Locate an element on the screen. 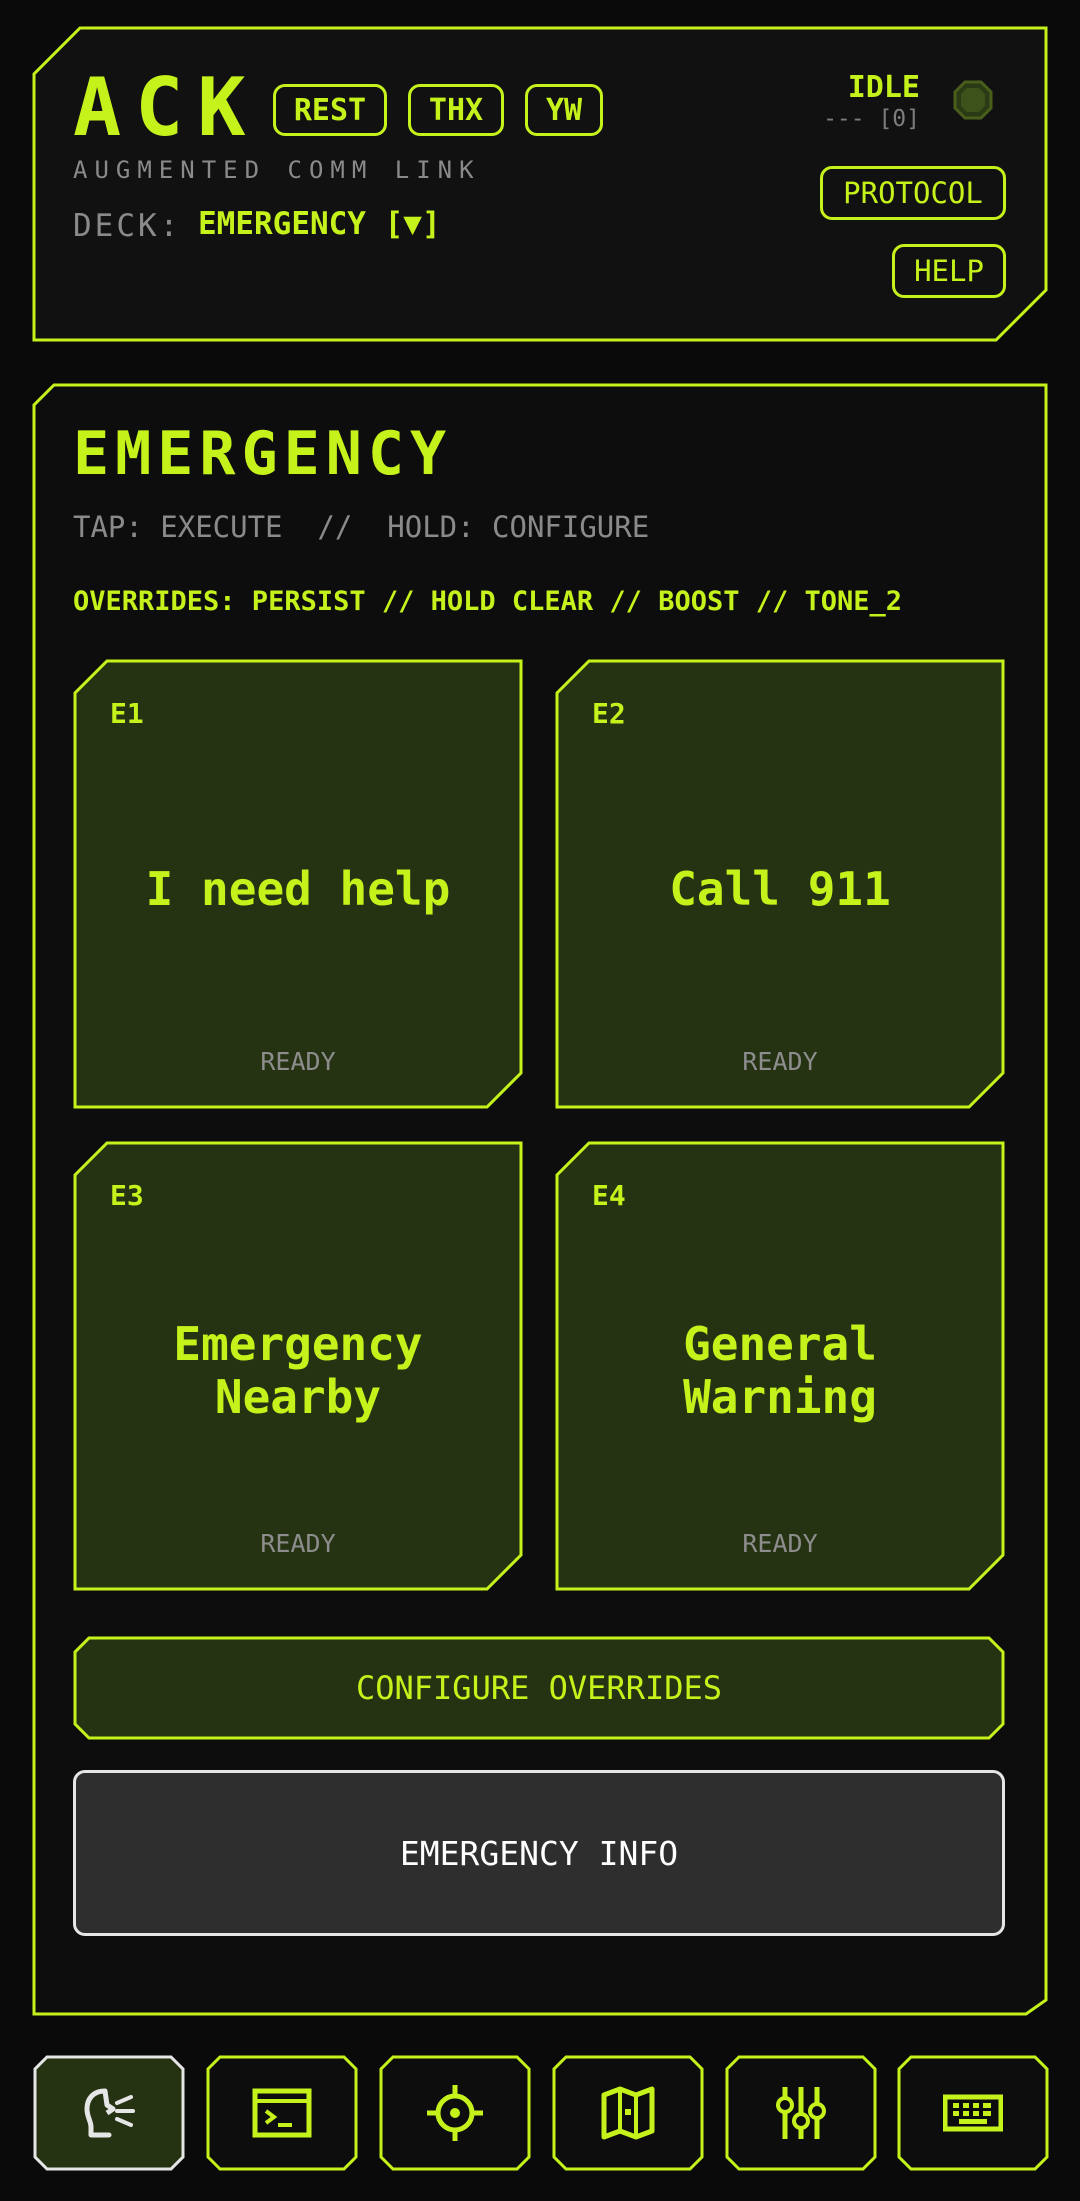  tile-code: E2 is located at coordinates (609, 713).